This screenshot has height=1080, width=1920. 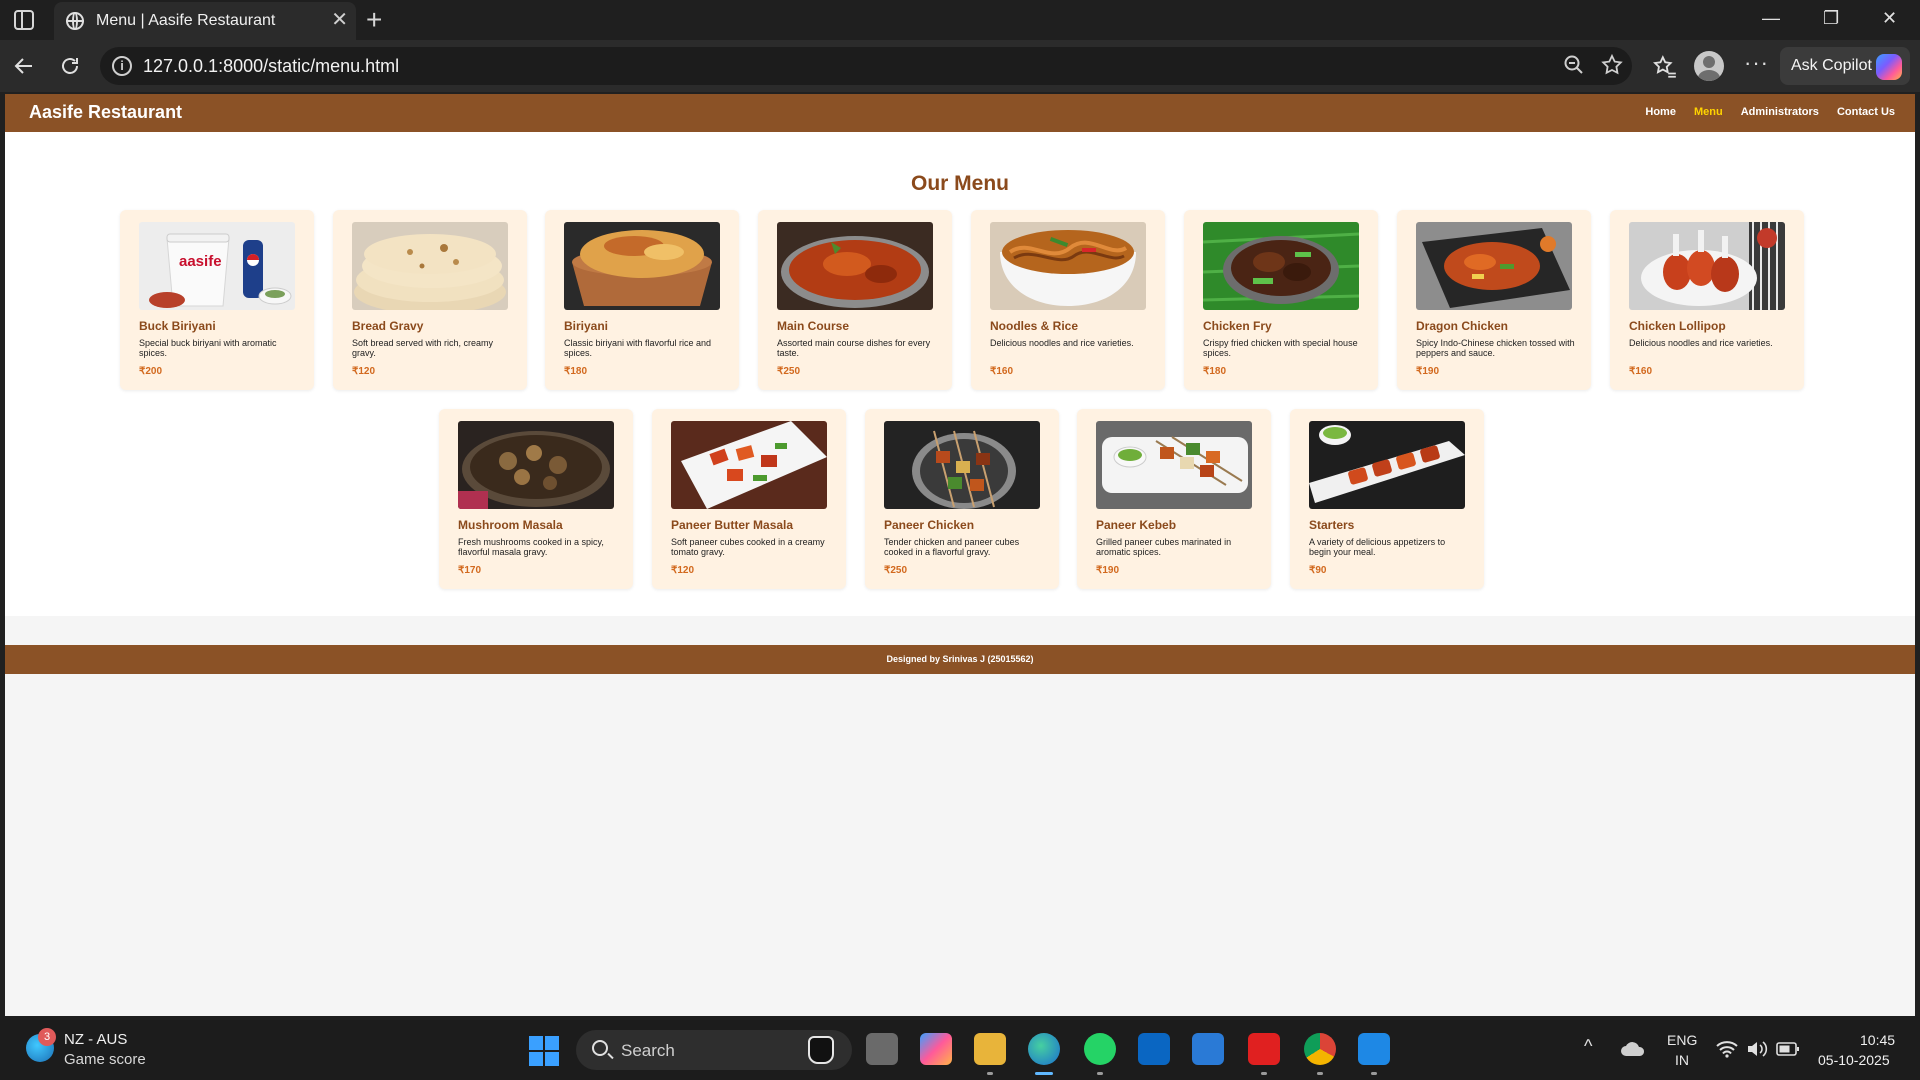 What do you see at coordinates (1682, 1040) in the screenshot?
I see `language-indicator: ENG` at bounding box center [1682, 1040].